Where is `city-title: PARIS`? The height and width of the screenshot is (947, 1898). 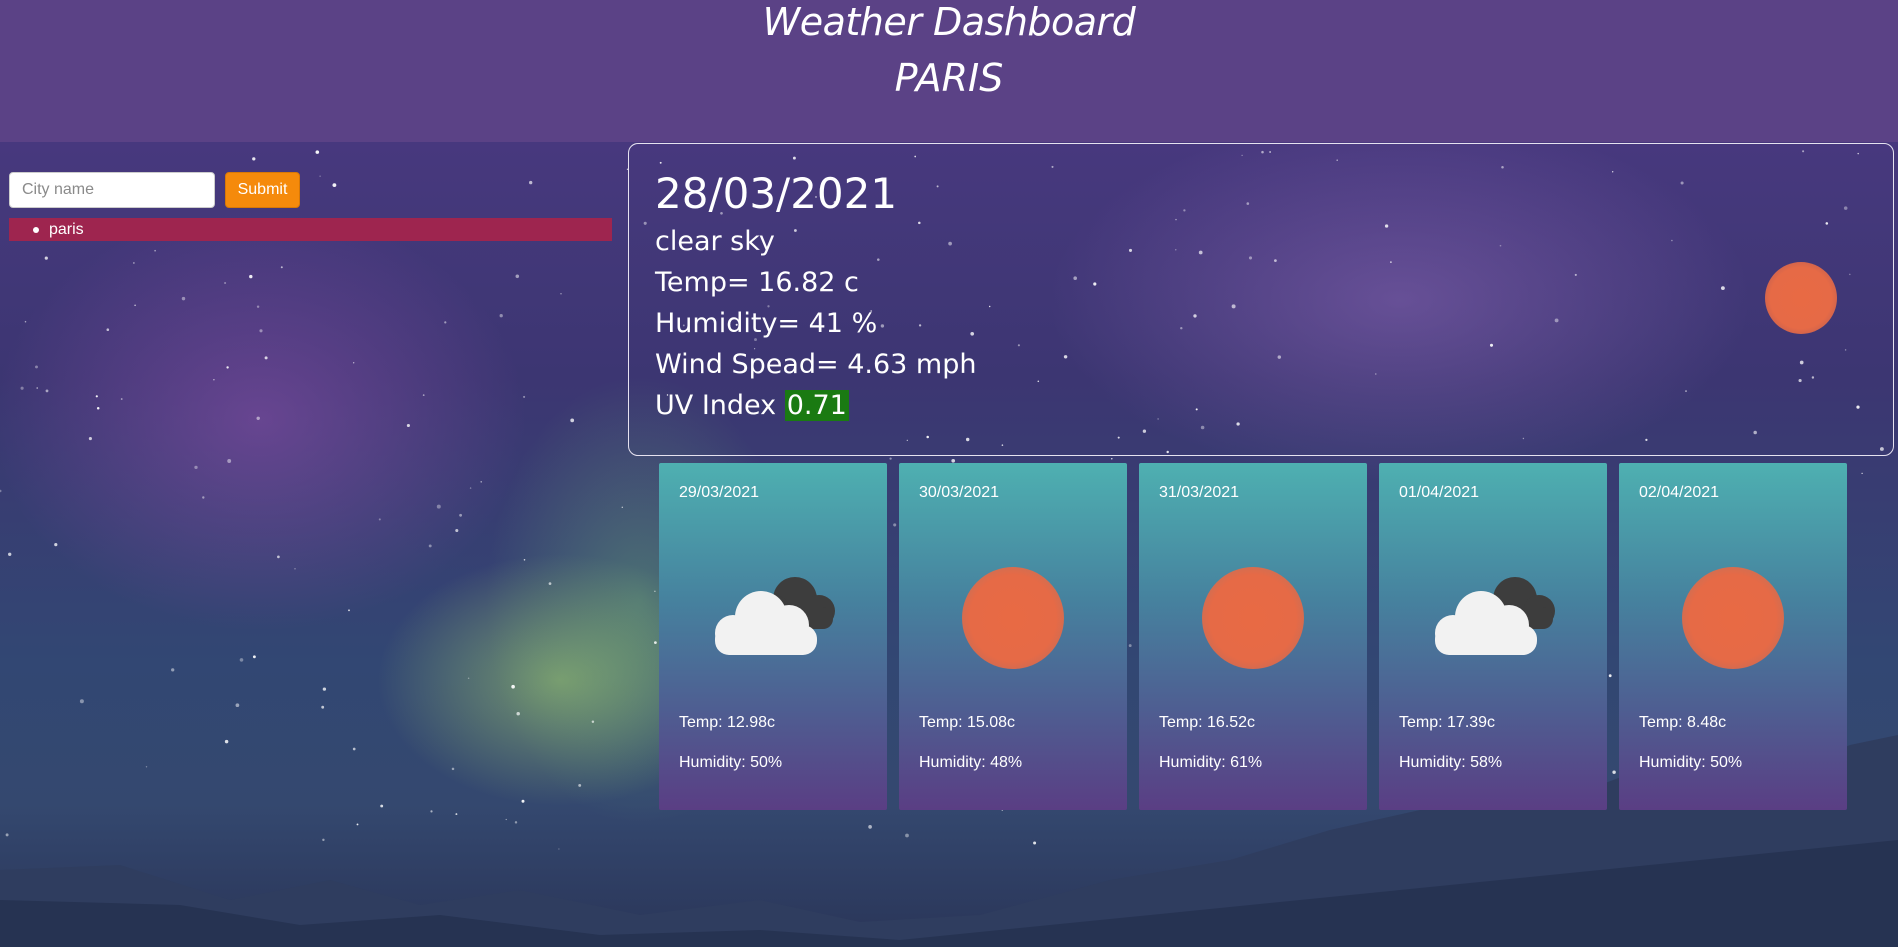
city-title: PARIS is located at coordinates (949, 78).